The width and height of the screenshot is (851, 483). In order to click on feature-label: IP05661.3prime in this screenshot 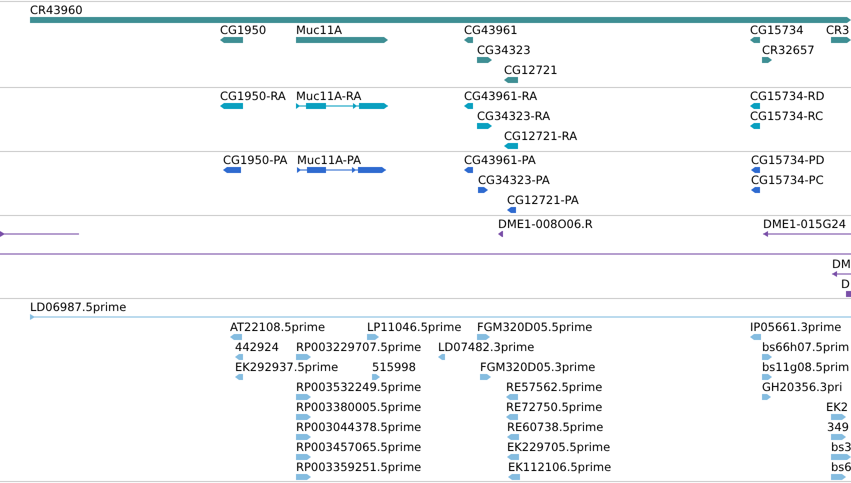, I will do `click(796, 327)`.